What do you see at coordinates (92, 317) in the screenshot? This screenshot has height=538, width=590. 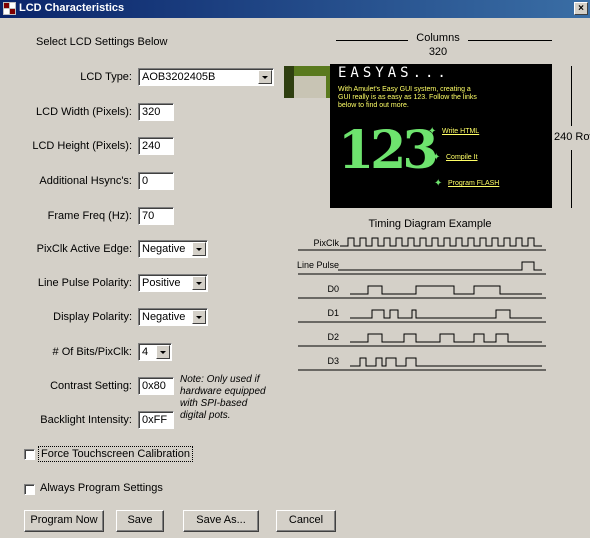 I see `display-polarity-label: Display Polarity:` at bounding box center [92, 317].